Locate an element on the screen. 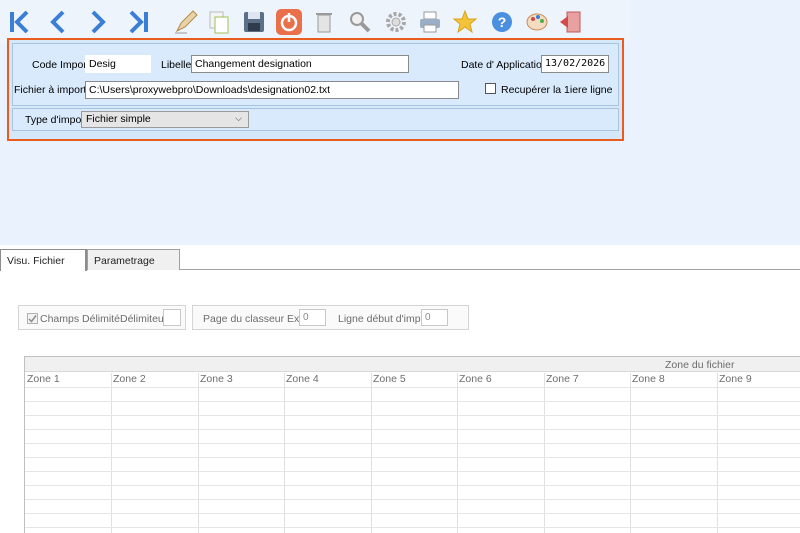  tab-label: Parametrage is located at coordinates (124, 261).